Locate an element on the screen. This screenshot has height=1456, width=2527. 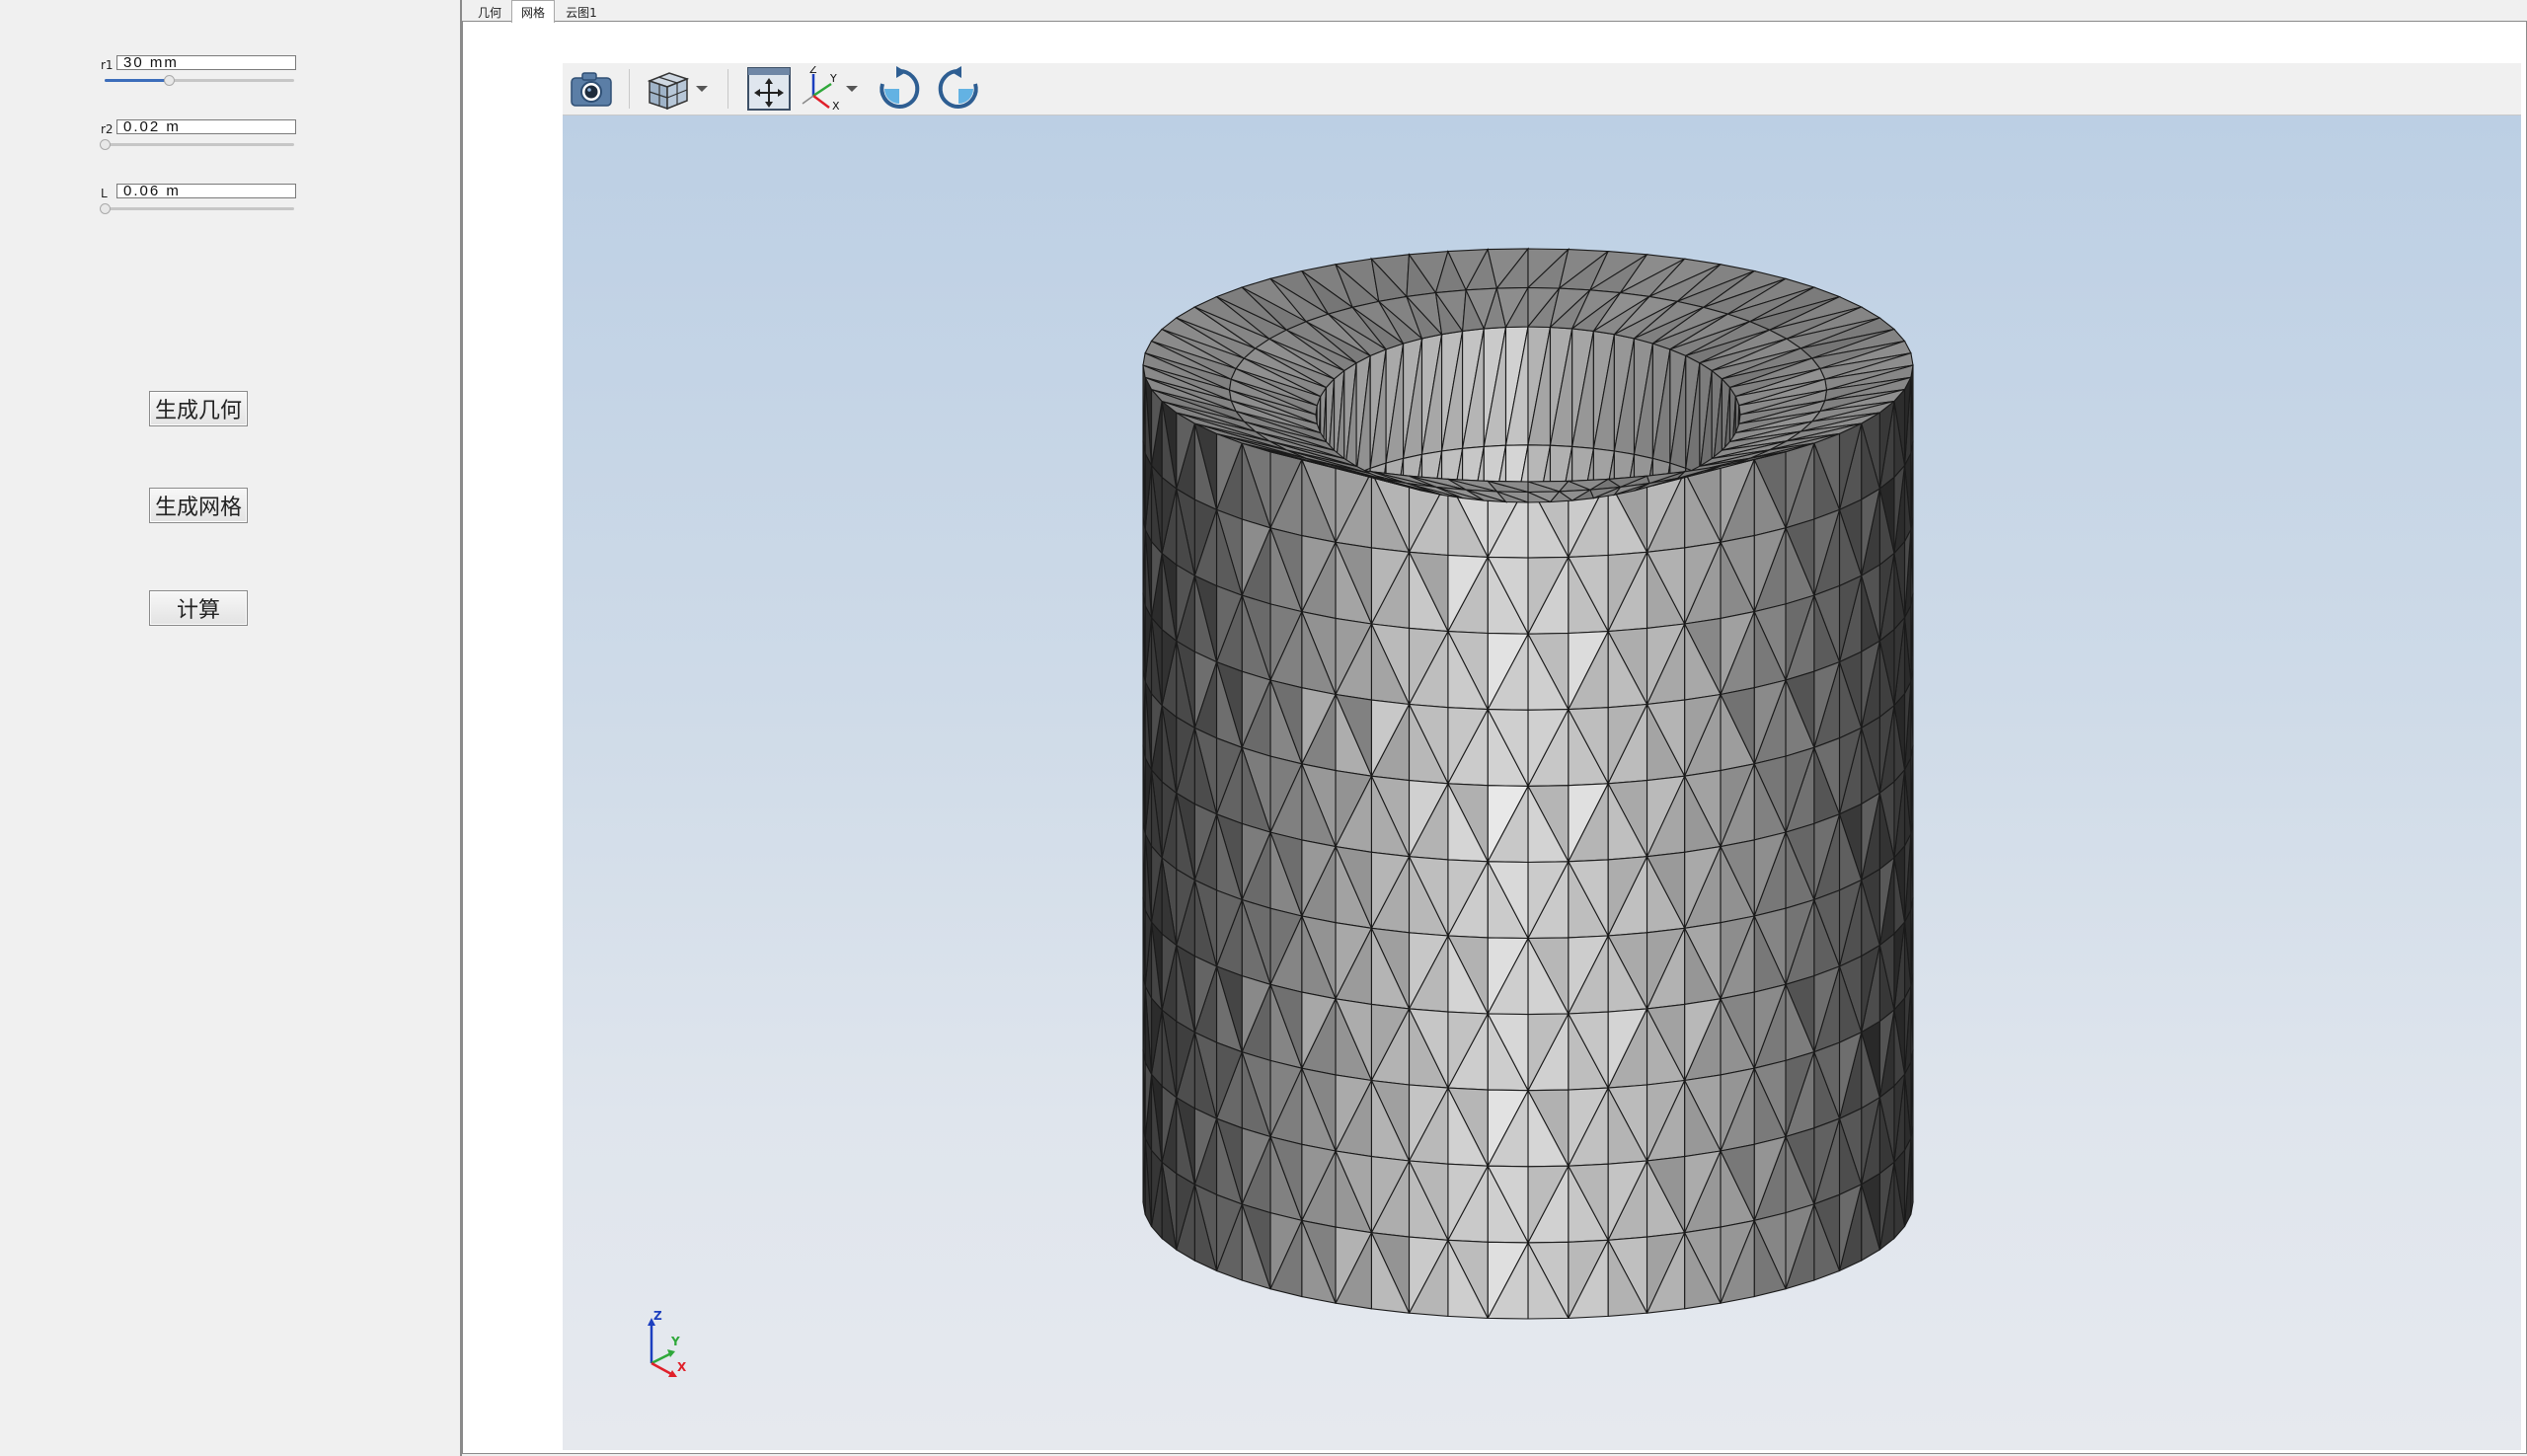
rotate-counterclockwise-icon is located at coordinates (958, 87).